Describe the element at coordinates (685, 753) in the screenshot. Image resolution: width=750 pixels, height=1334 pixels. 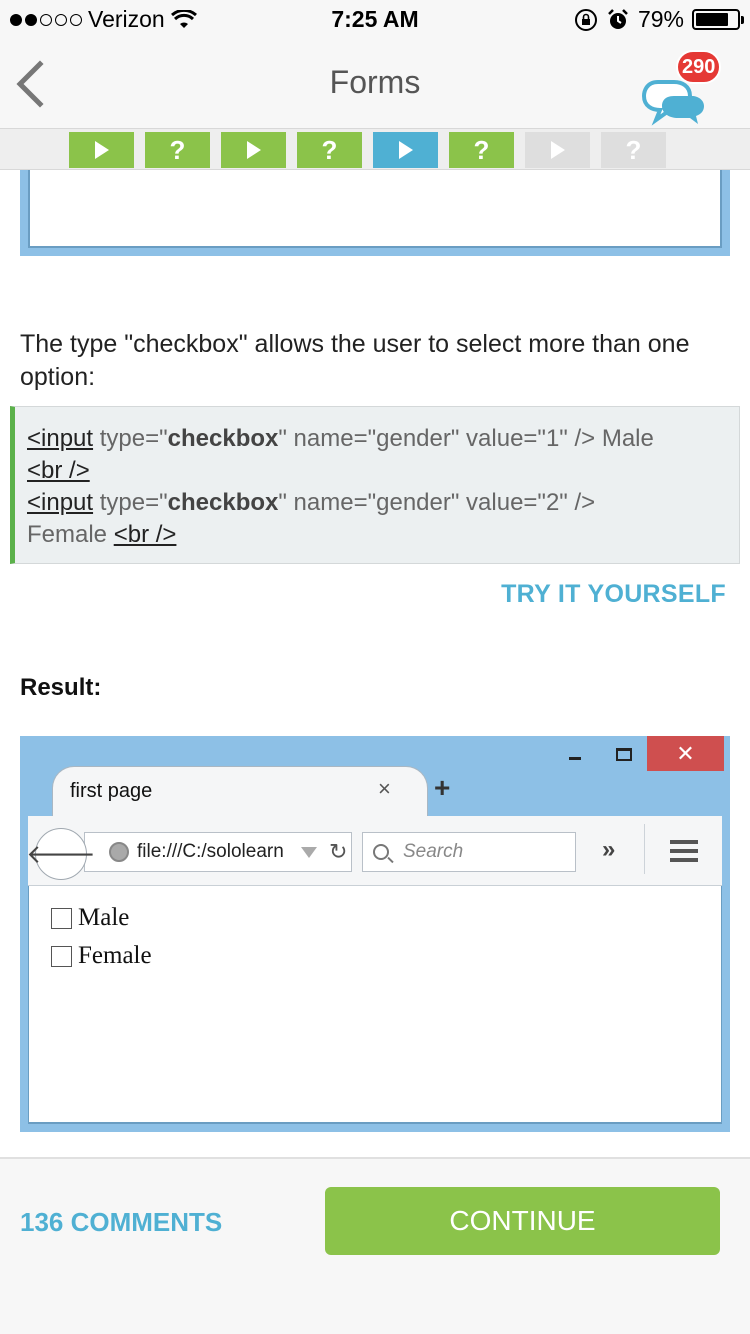
I see `window-close-icon: ✕` at that location.